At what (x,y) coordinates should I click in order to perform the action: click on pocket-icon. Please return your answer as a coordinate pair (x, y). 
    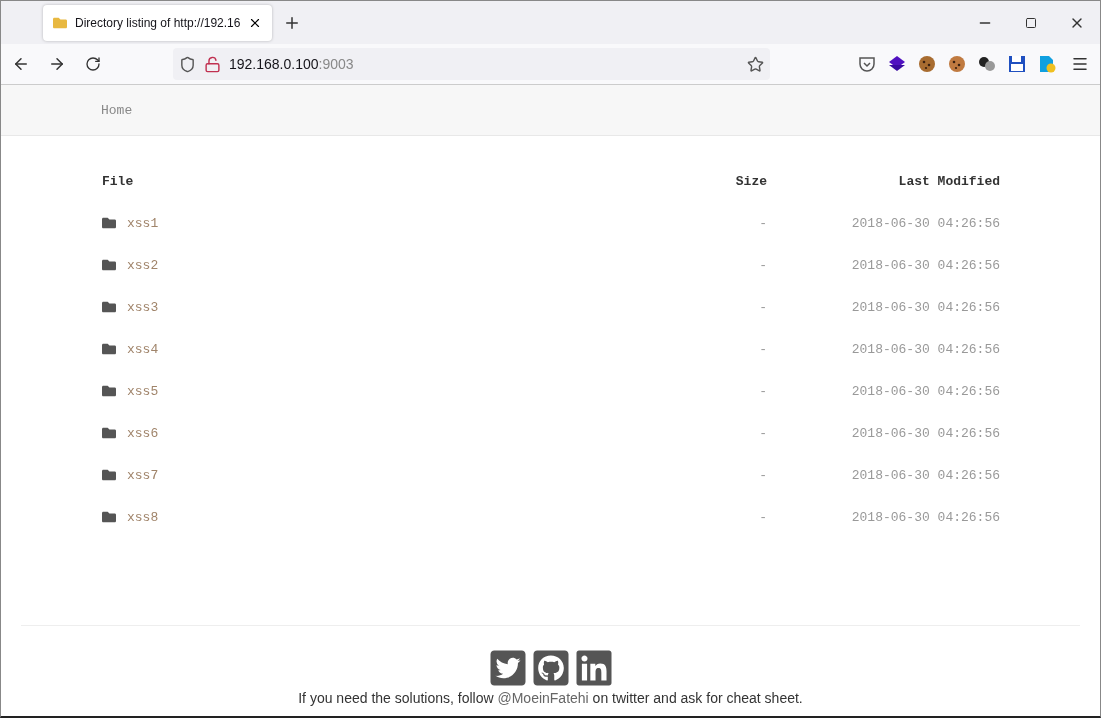
    Looking at the image, I should click on (867, 64).